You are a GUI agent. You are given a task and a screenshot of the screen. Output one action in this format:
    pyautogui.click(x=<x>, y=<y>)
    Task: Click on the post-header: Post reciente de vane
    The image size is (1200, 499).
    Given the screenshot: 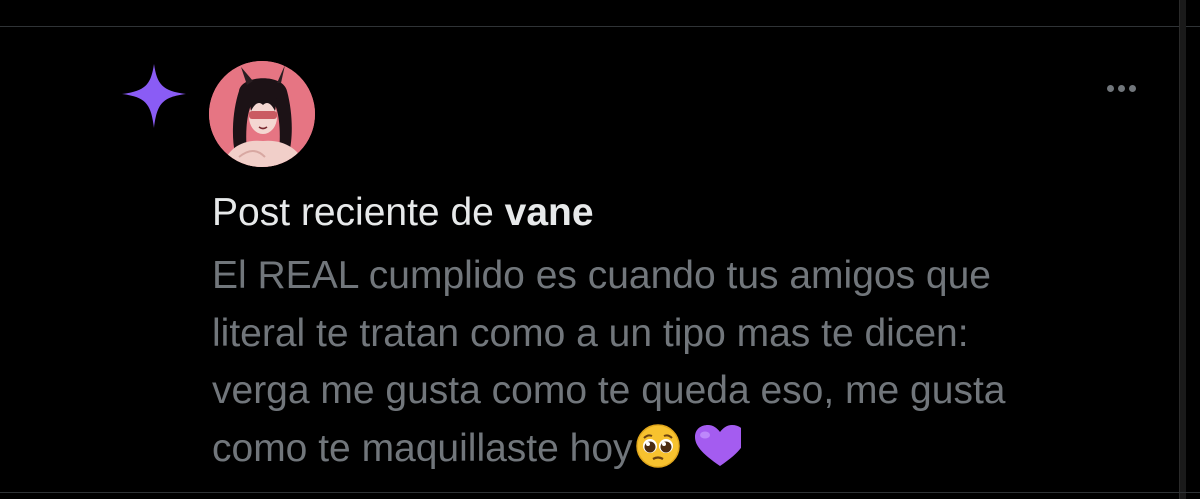 What is the action you would take?
    pyautogui.click(x=403, y=213)
    